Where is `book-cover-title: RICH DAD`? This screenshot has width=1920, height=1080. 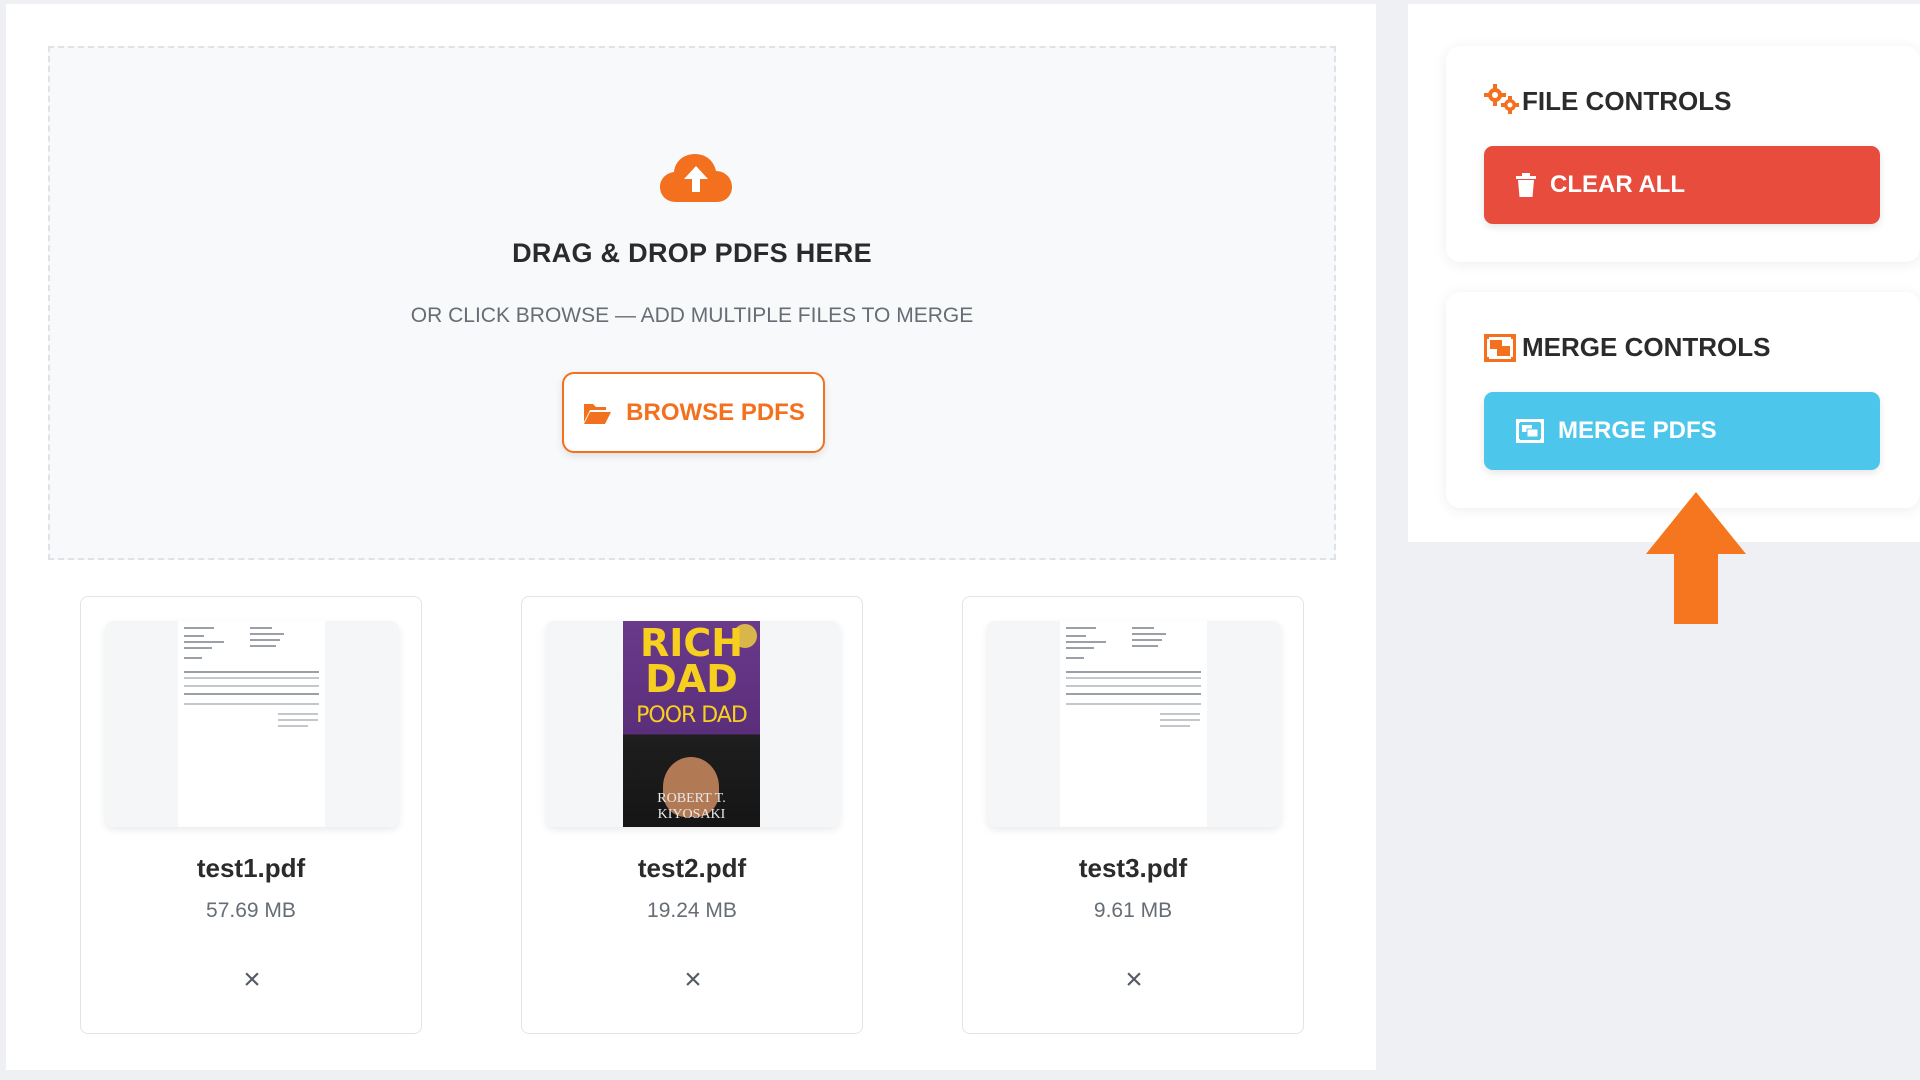 book-cover-title: RICH DAD is located at coordinates (691, 661).